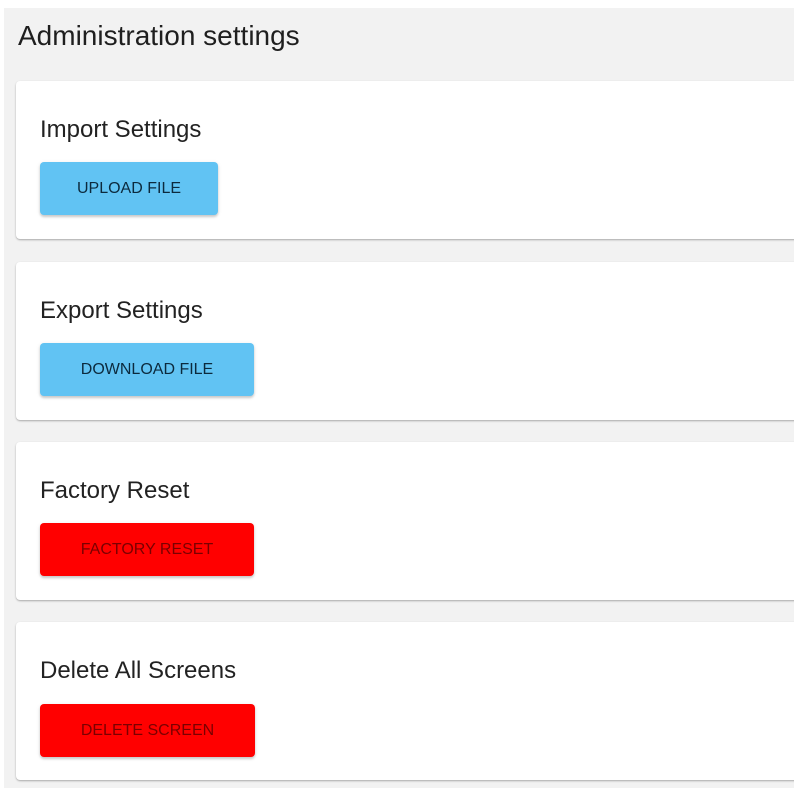  I want to click on export-settings-title: Export Settings, so click(121, 310).